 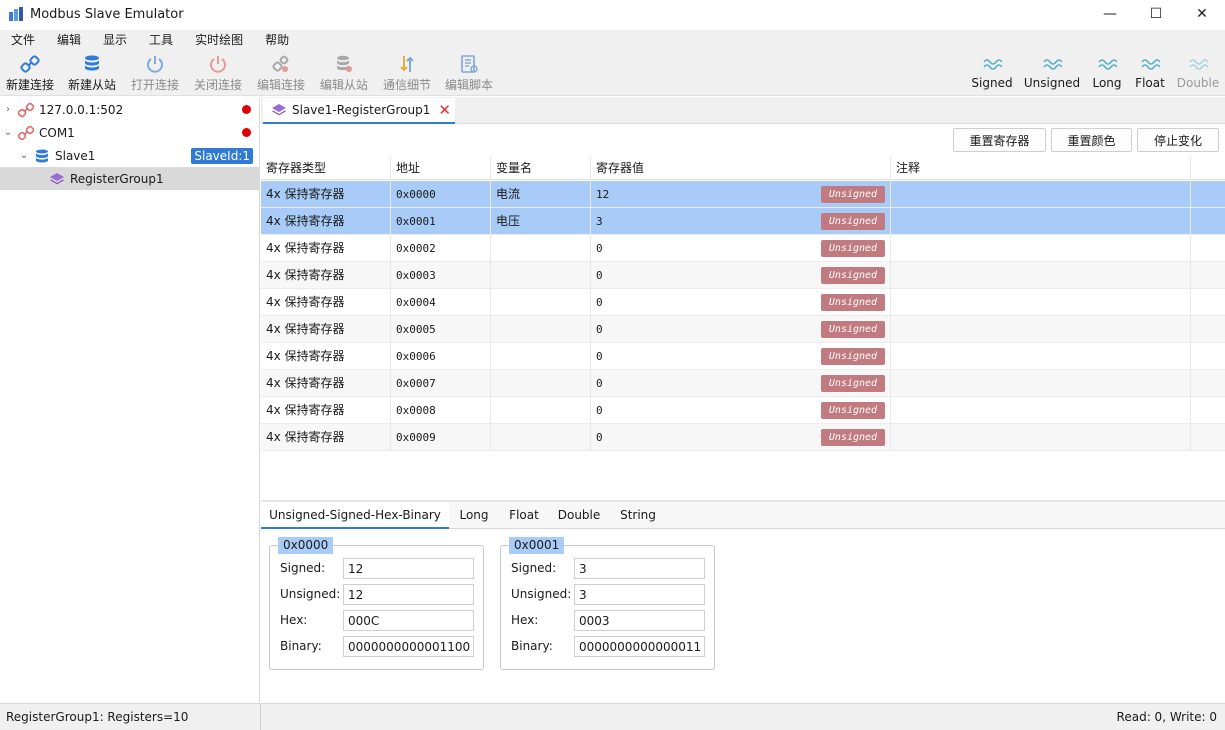 What do you see at coordinates (129, 132) in the screenshot?
I see `tree-node-com-connection: ⌄ COM1` at bounding box center [129, 132].